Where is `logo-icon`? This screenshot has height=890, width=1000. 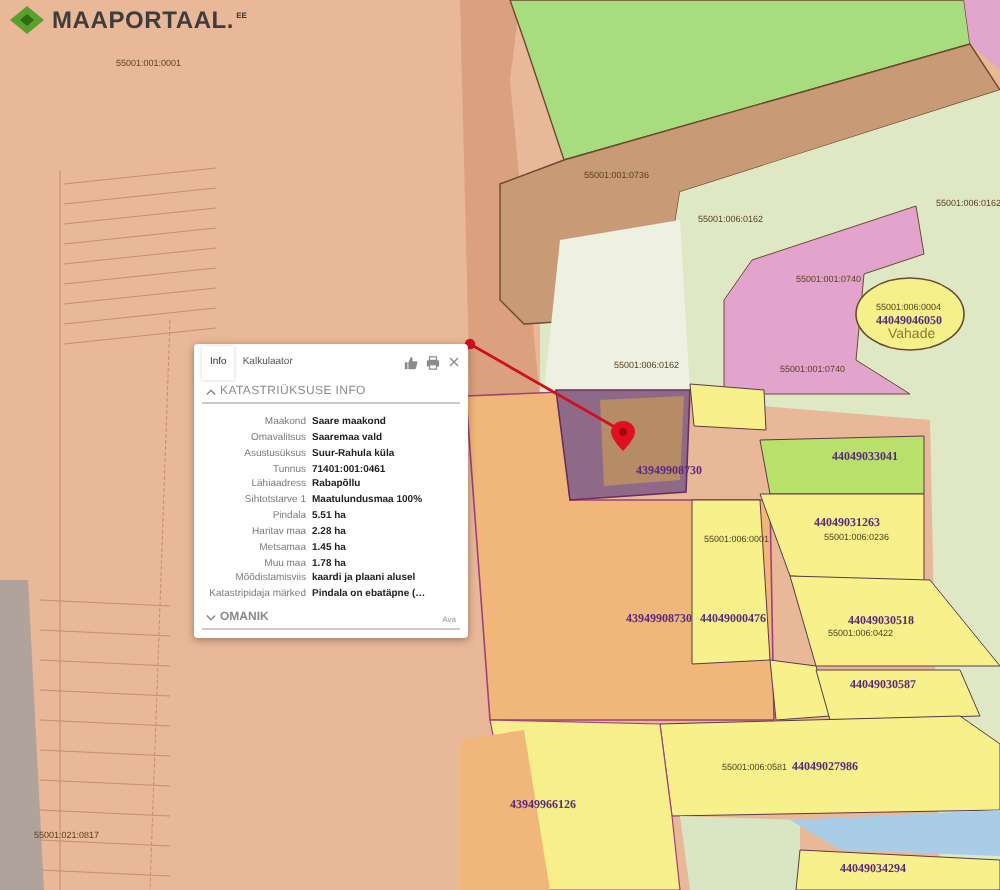
logo-icon is located at coordinates (27, 20).